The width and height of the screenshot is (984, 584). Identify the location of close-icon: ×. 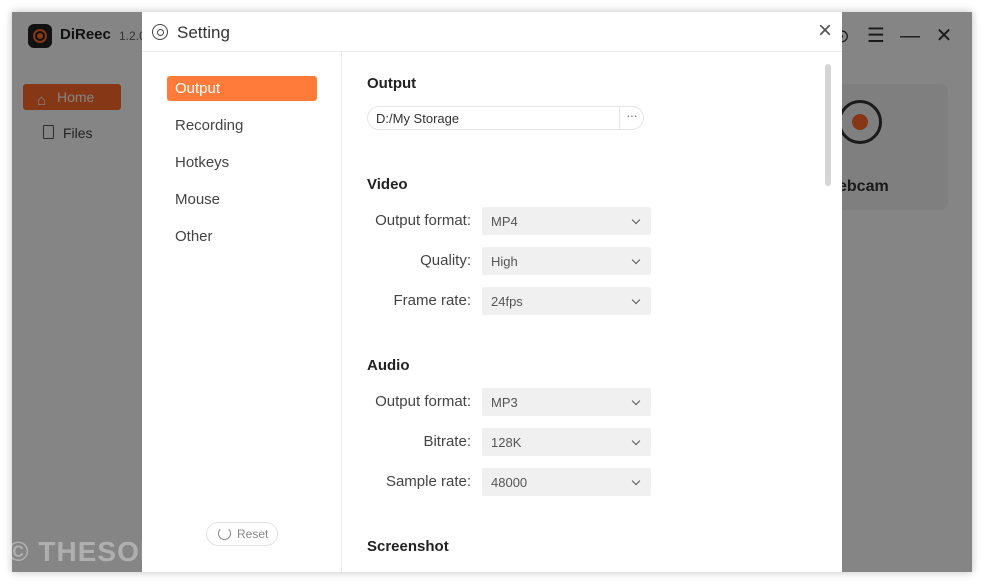
(825, 31).